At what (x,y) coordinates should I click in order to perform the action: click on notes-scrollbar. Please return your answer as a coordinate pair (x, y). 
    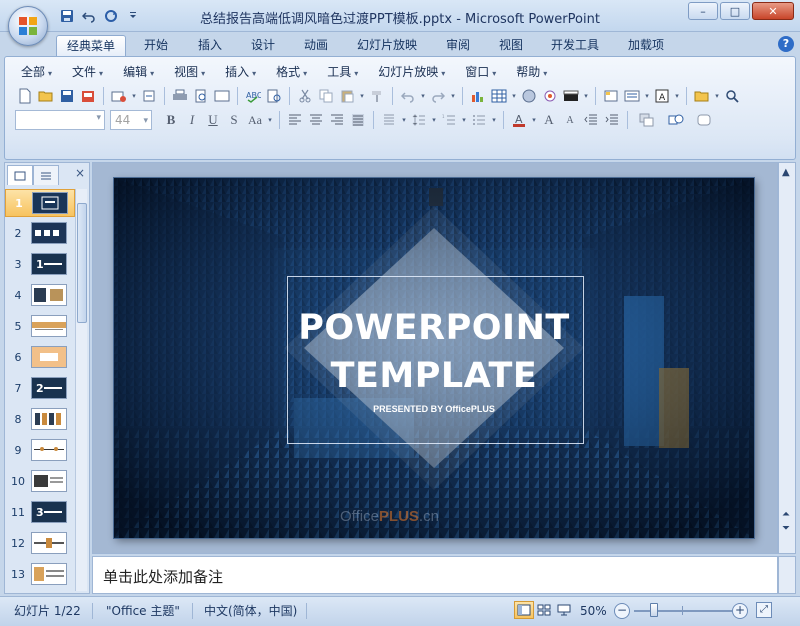
    Looking at the image, I should click on (787, 575).